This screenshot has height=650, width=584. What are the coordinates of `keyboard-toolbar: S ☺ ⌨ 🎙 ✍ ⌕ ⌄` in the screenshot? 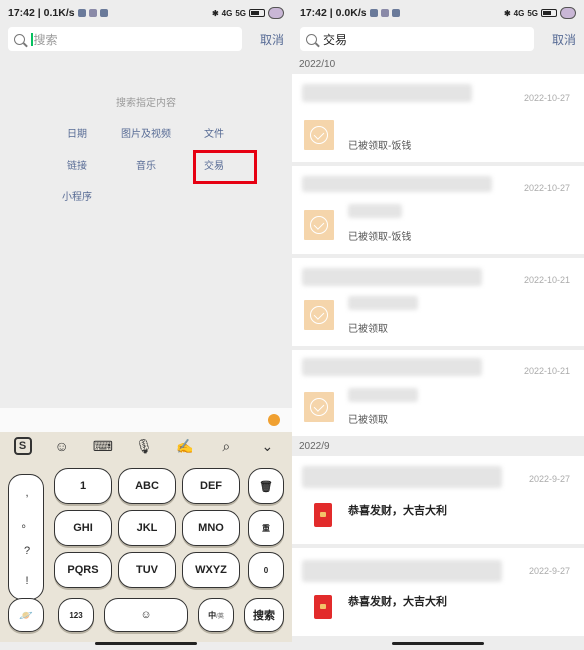 It's located at (146, 446).